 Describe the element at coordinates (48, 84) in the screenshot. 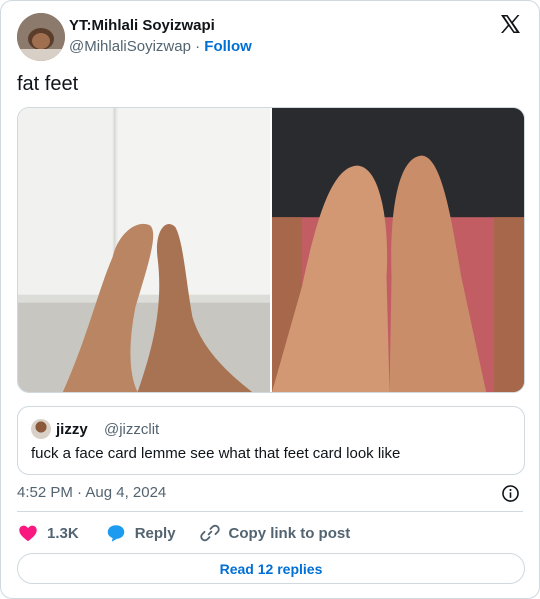

I see `tweet-text: fat feet` at that location.